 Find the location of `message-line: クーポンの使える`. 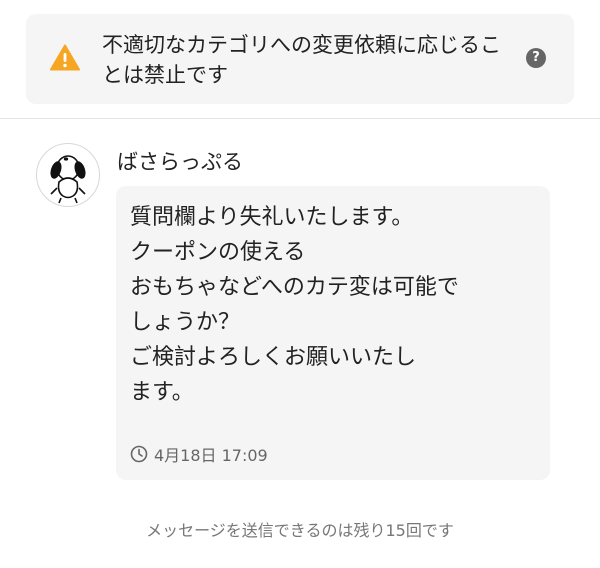

message-line: クーポンの使える is located at coordinates (218, 252).